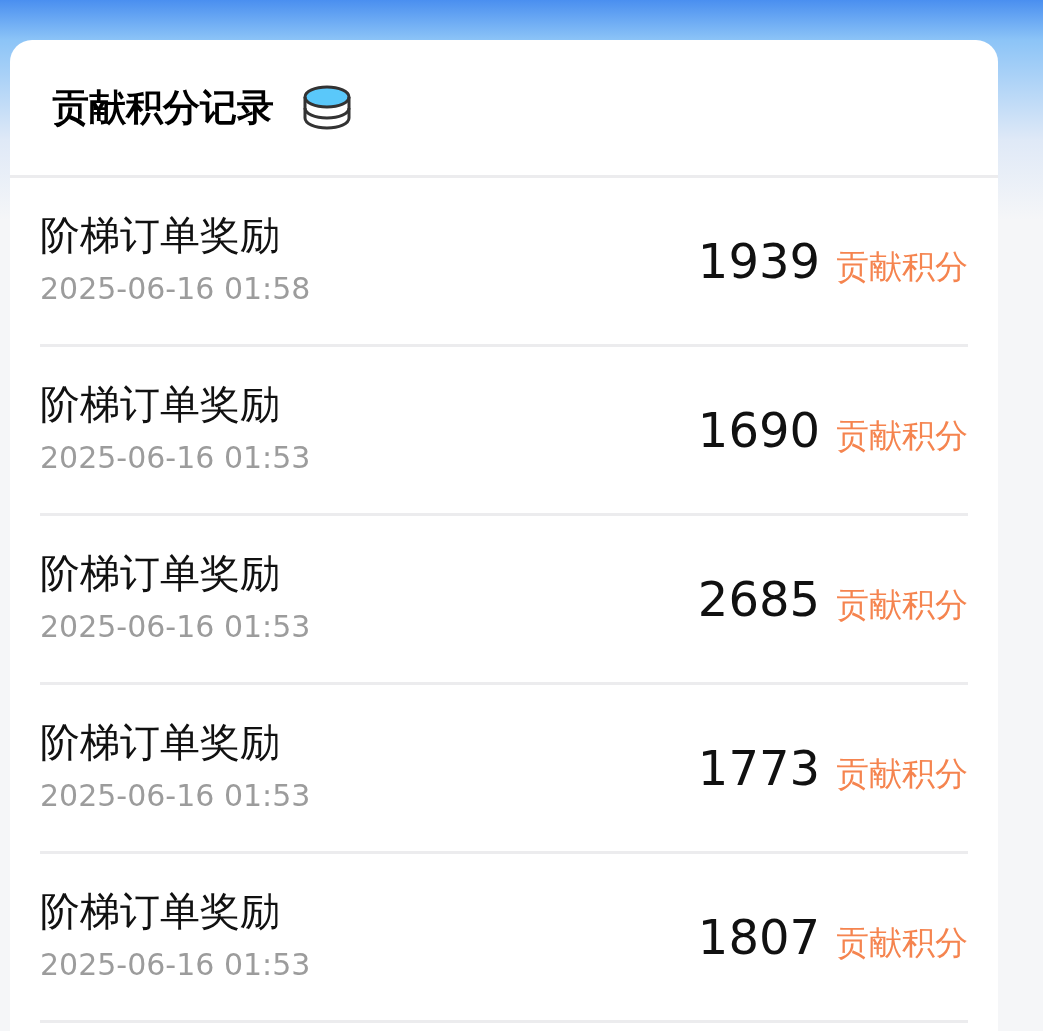 The image size is (1043, 1031). I want to click on points-value: 1690, so click(758, 429).